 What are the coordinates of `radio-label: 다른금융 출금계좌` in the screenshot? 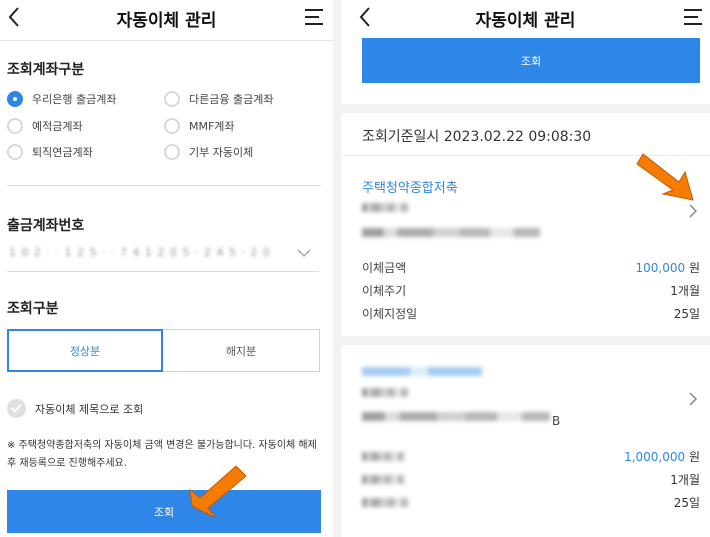 It's located at (231, 99).